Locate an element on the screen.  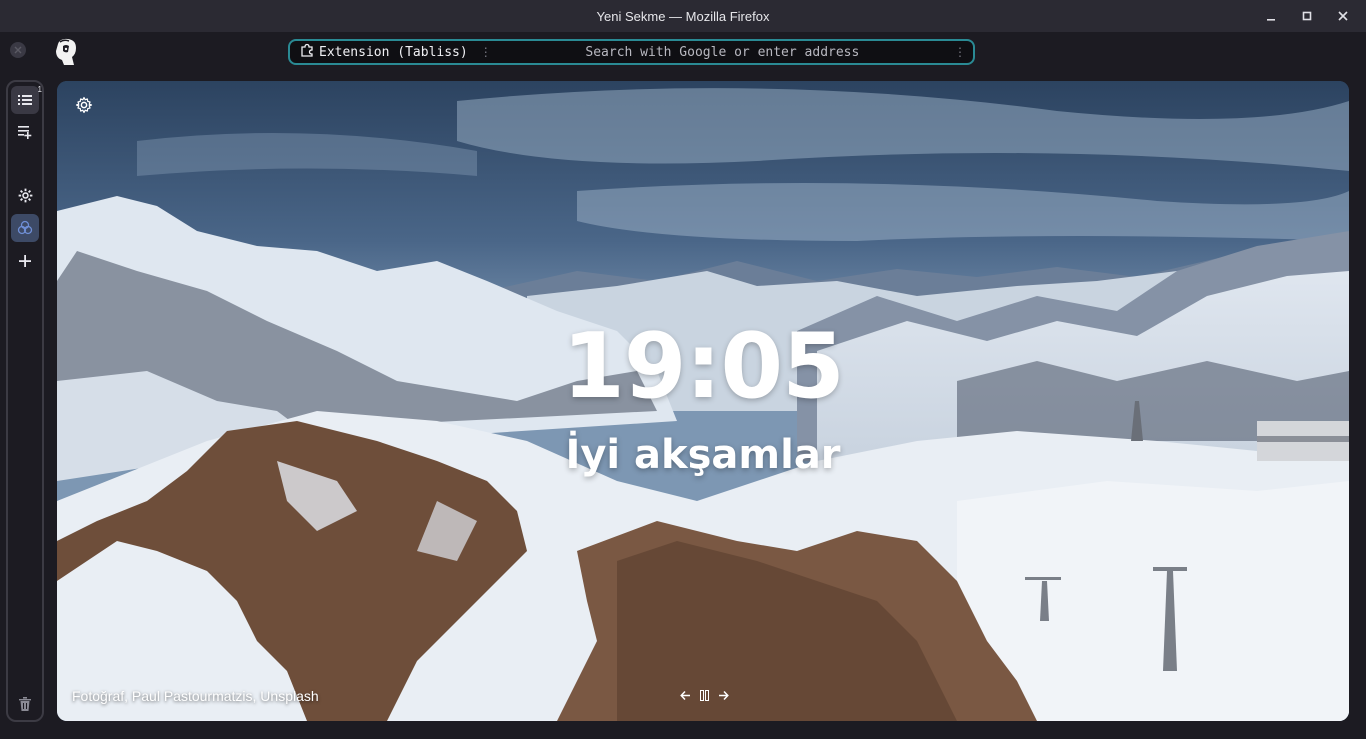
sidebar-item-trash is located at coordinates (25, 704).